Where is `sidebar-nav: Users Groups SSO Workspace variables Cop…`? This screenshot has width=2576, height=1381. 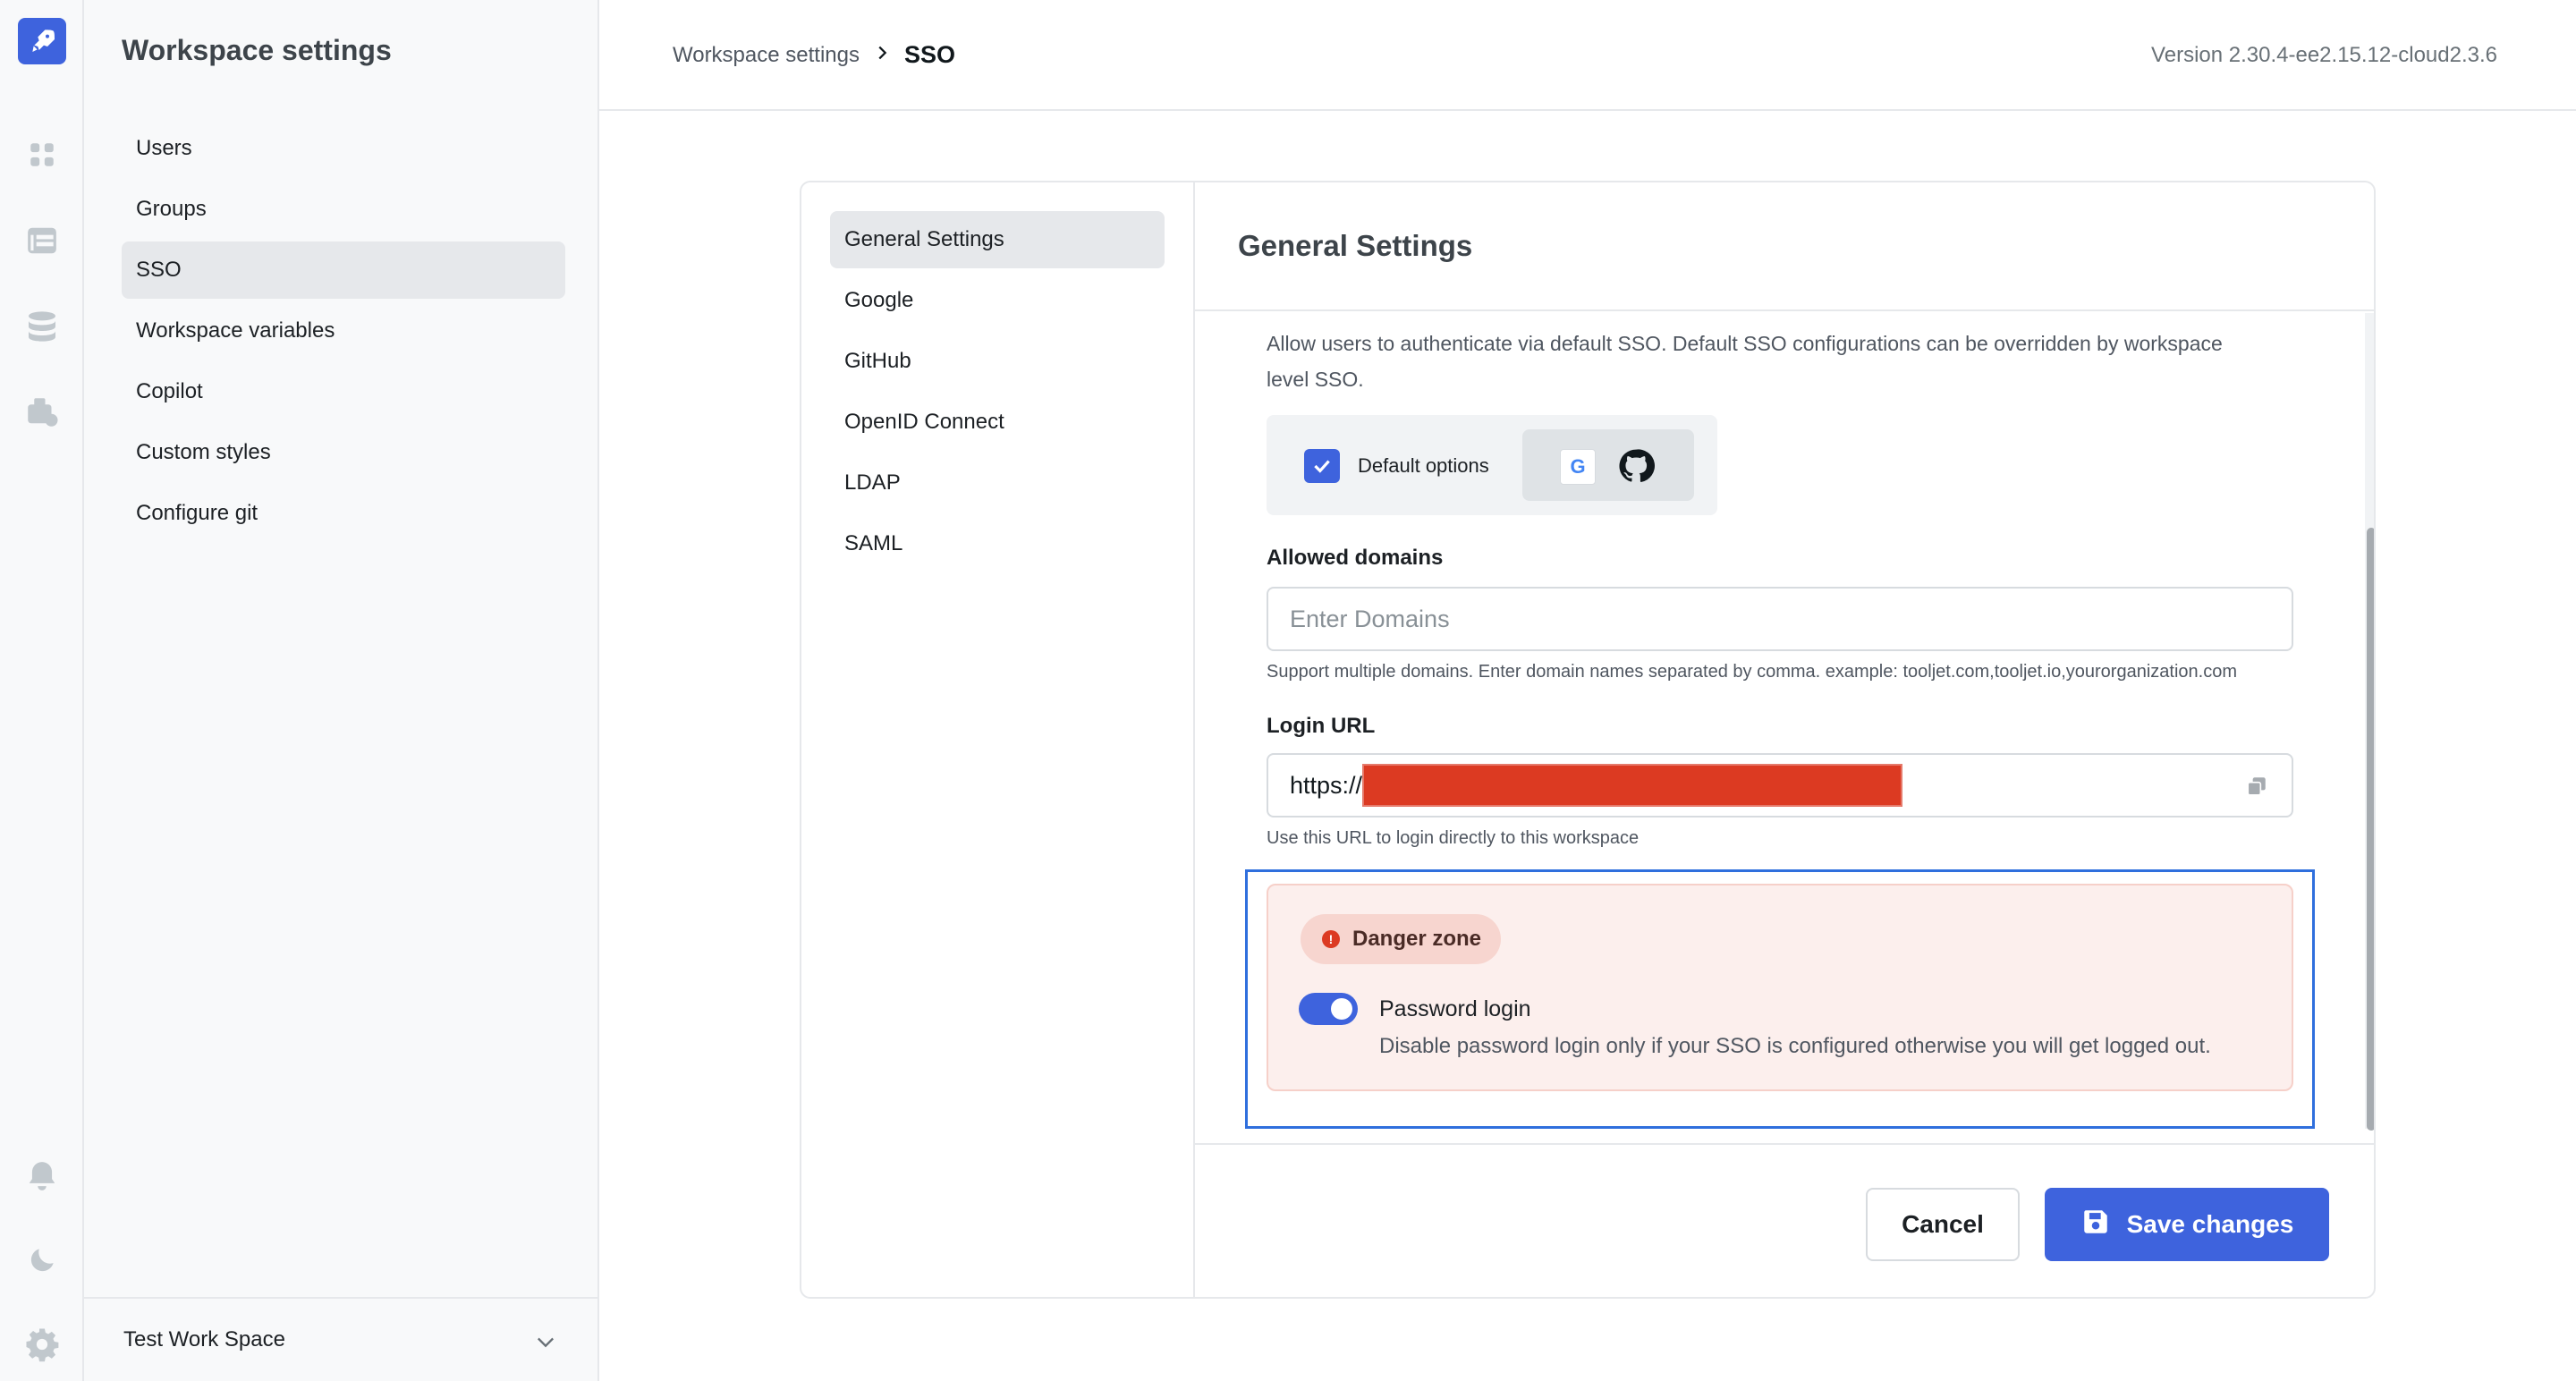 sidebar-nav: Users Groups SSO Workspace variables Cop… is located at coordinates (343, 333).